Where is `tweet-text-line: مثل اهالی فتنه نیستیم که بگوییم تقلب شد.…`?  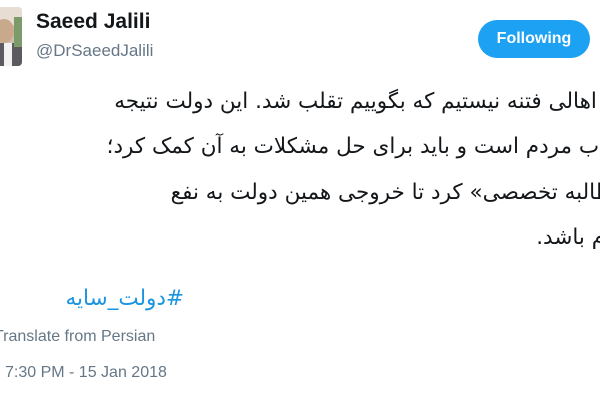
tweet-text-line: مثل اهالی فتنه نیستیم که بگوییم تقلب شد.… is located at coordinates (357, 101).